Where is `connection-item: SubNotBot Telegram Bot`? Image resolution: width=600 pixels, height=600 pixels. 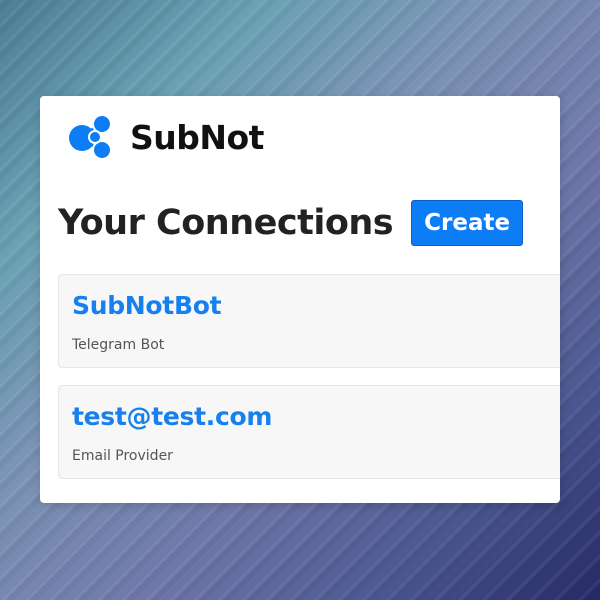
connection-item: SubNotBot Telegram Bot is located at coordinates (309, 321).